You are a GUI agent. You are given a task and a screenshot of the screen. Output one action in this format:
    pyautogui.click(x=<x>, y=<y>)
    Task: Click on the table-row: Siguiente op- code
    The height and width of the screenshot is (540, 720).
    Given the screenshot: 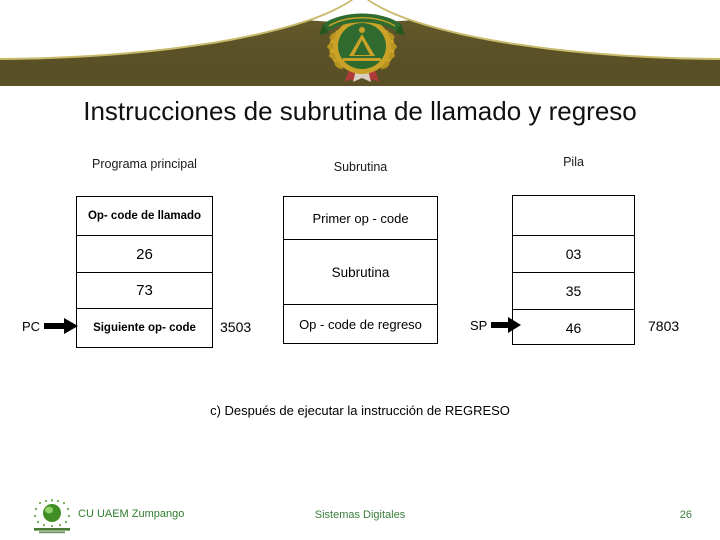 What is the action you would take?
    pyautogui.click(x=144, y=327)
    